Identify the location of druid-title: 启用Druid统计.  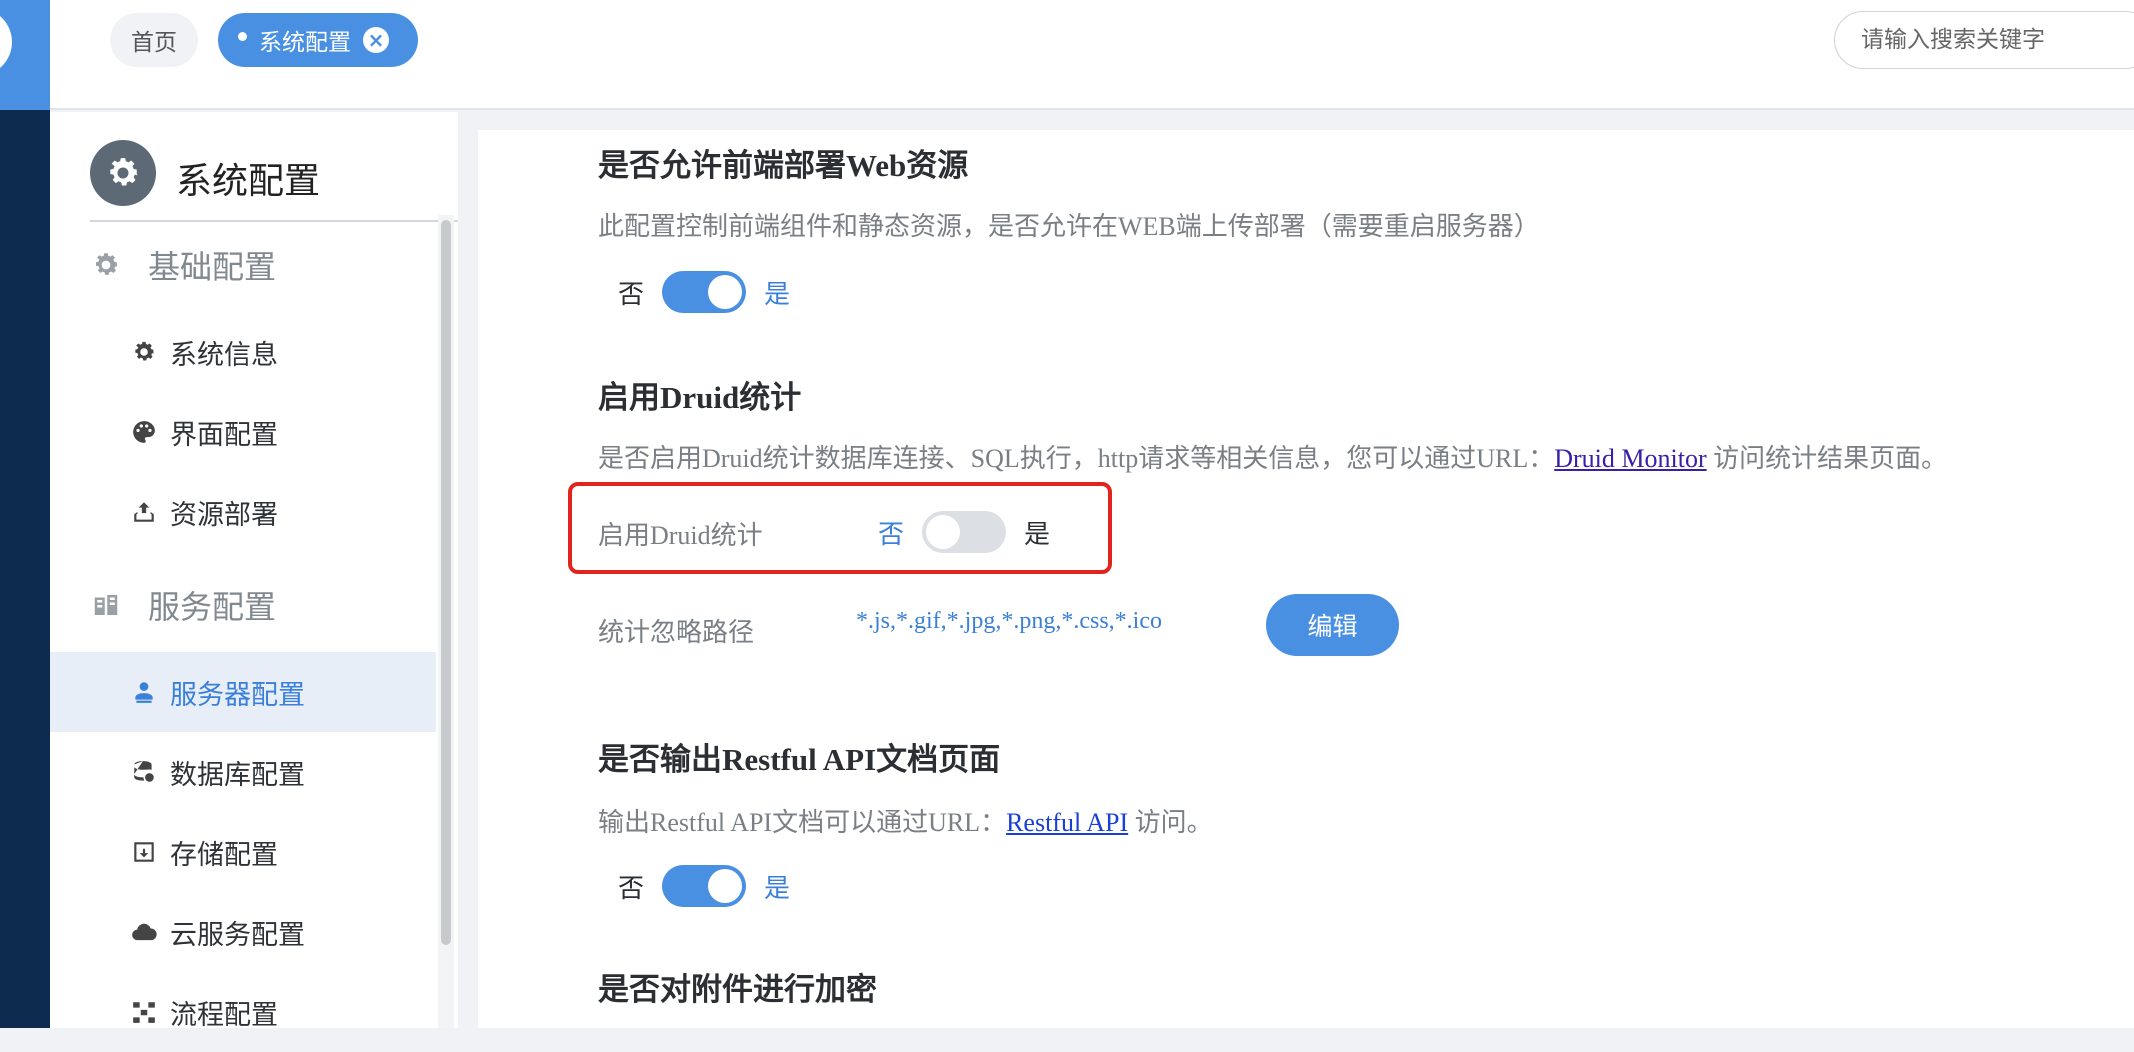
(700, 397).